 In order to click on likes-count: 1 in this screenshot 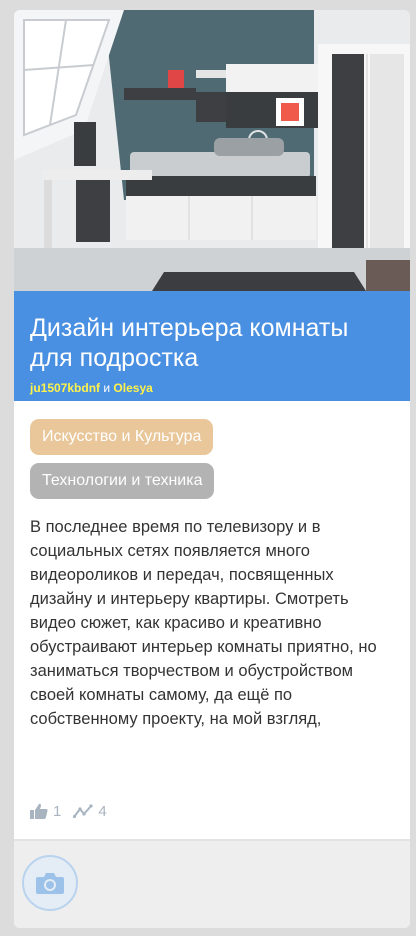, I will do `click(57, 811)`.